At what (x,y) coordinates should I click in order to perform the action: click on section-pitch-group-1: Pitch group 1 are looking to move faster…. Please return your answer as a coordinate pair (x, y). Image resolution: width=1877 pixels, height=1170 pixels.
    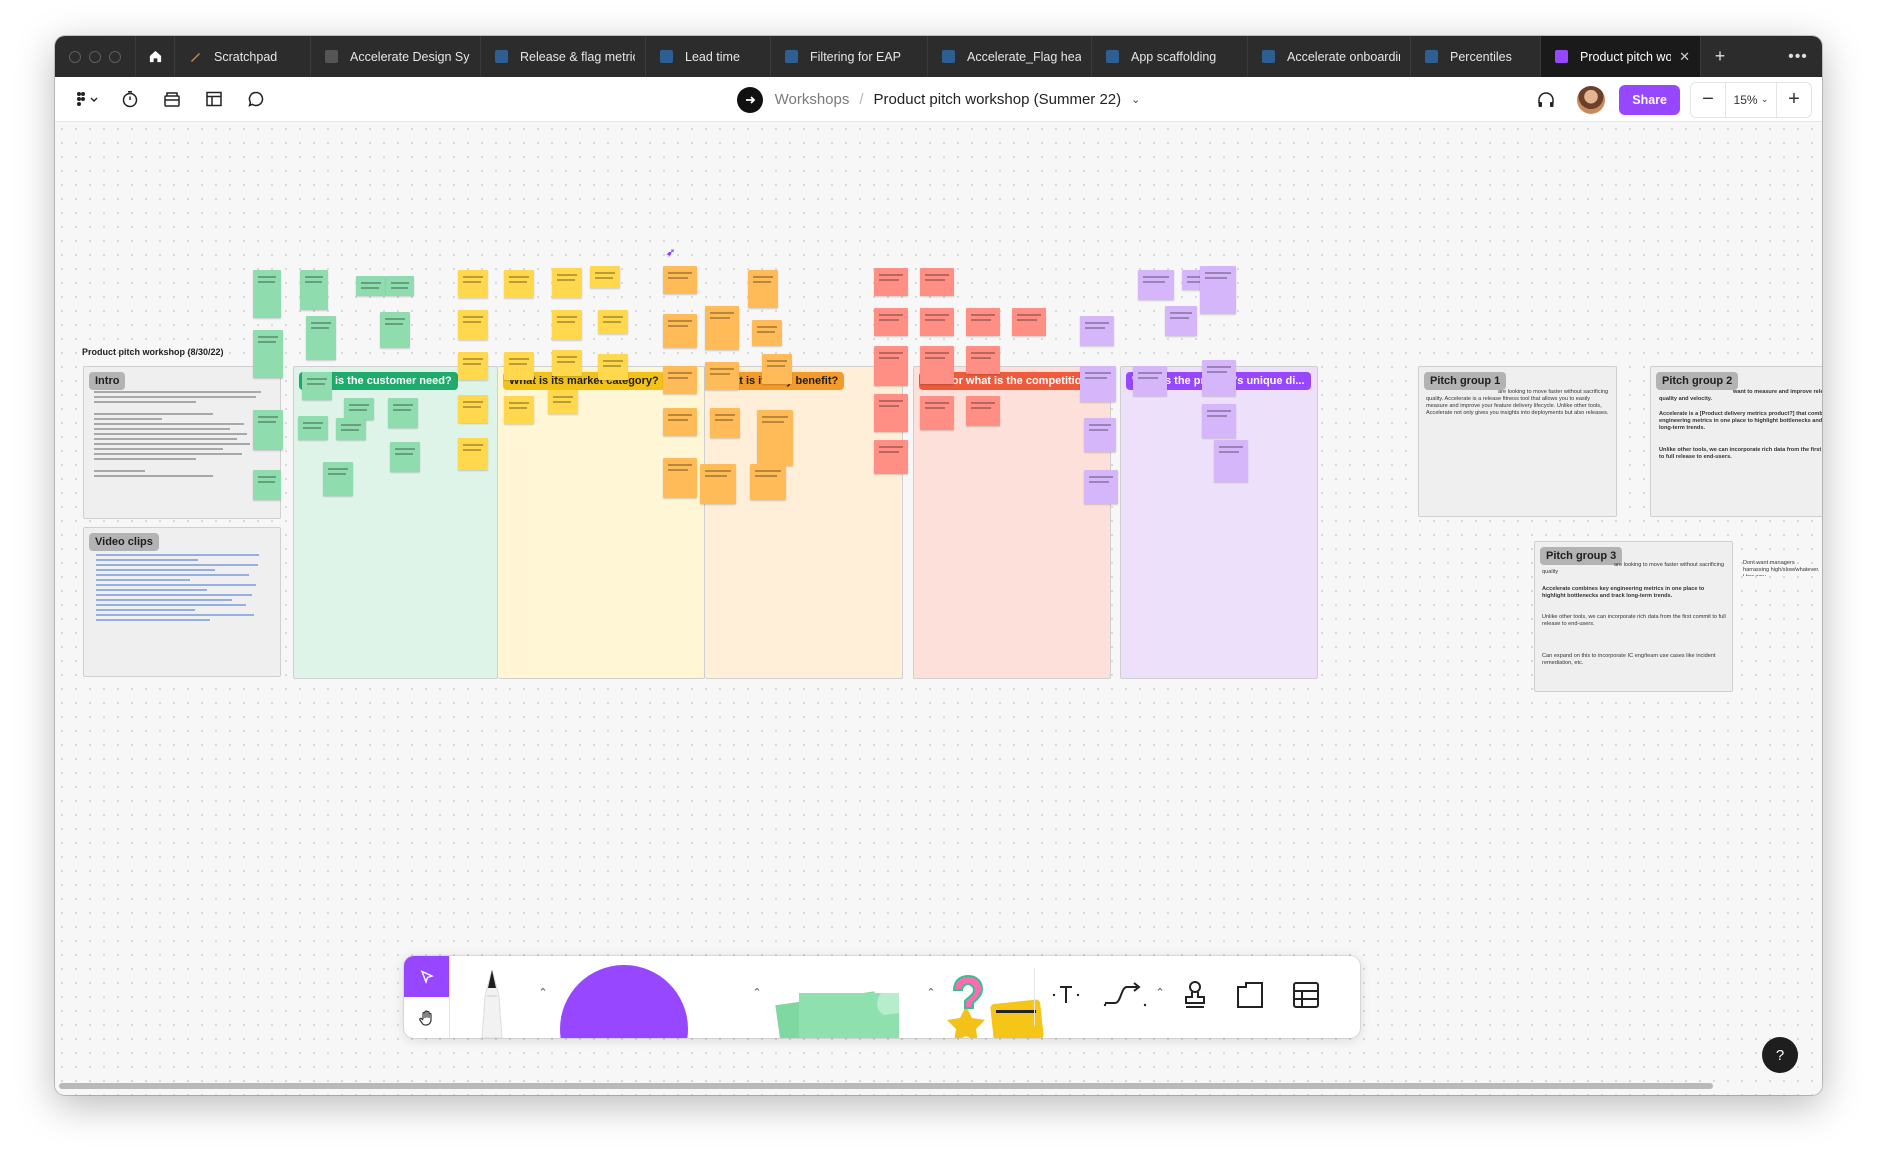
    Looking at the image, I should click on (1517, 441).